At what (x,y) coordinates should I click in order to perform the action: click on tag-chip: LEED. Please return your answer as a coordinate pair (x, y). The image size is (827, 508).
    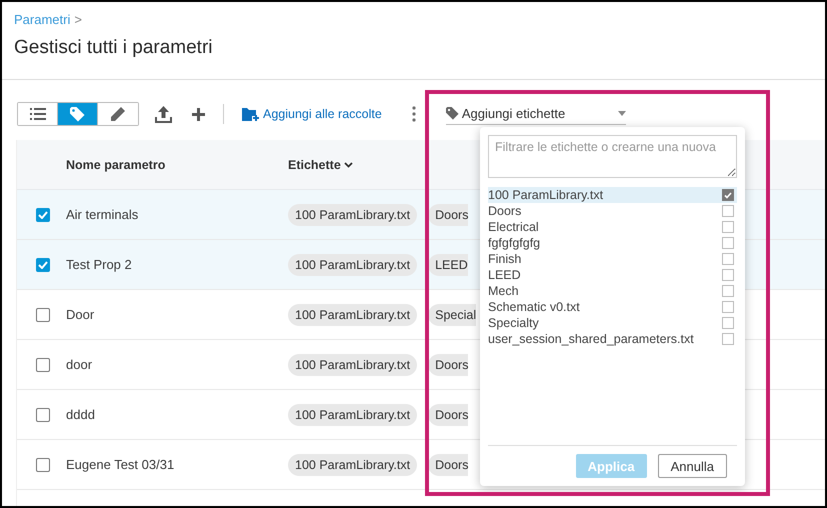
    Looking at the image, I should click on (448, 265).